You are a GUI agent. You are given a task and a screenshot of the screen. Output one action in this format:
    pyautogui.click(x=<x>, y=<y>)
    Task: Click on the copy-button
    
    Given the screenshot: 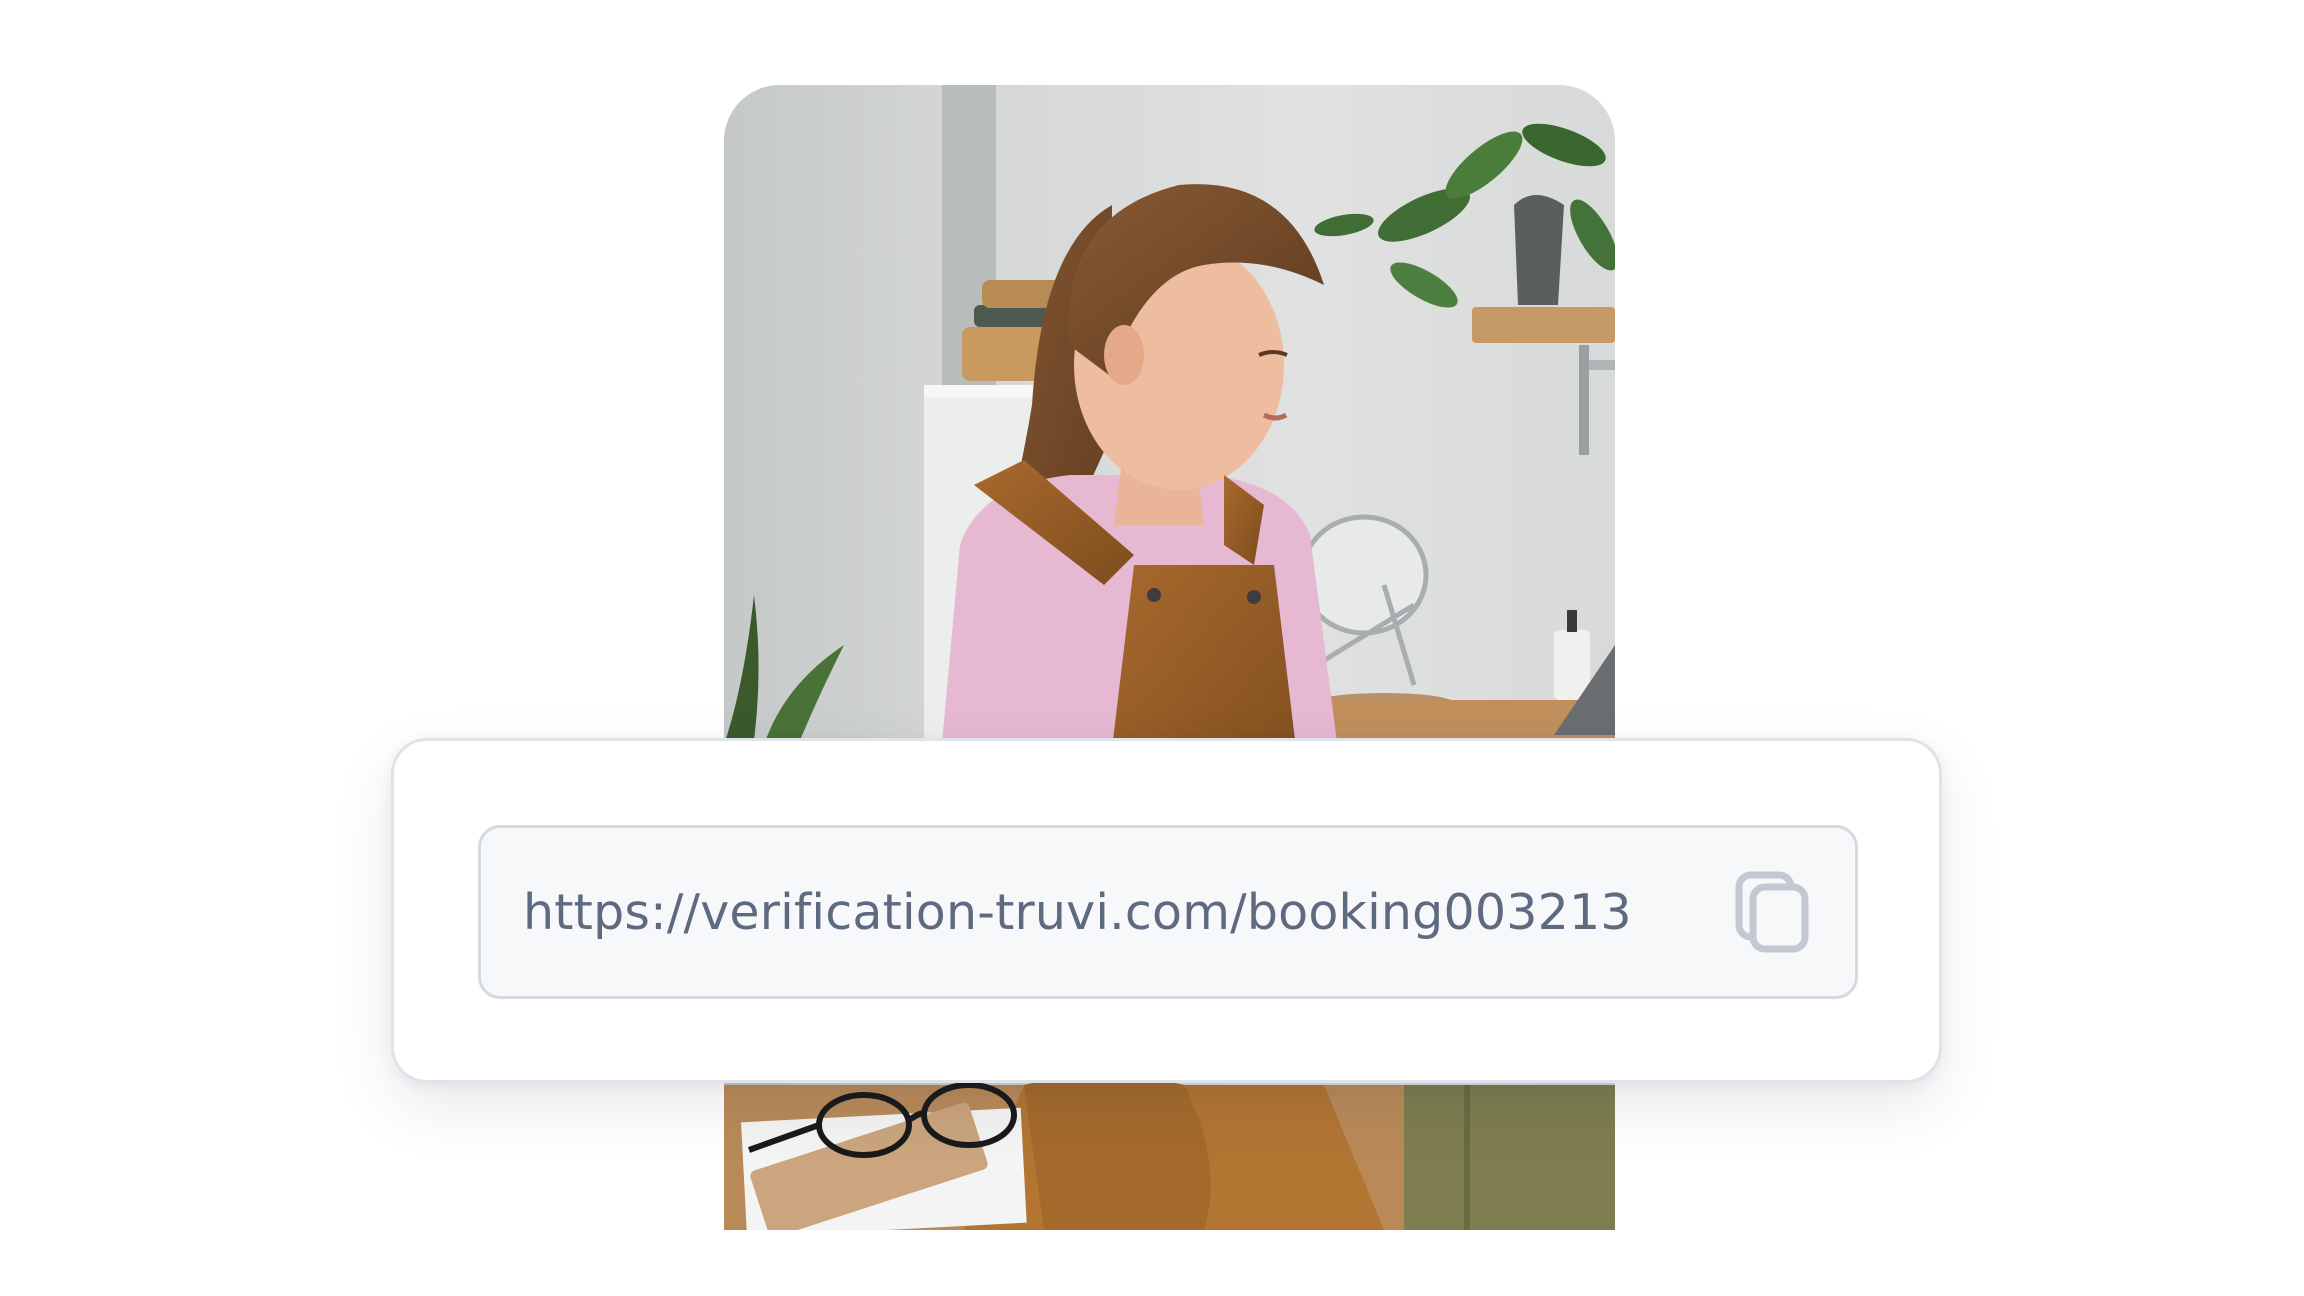 What is the action you would take?
    pyautogui.click(x=1773, y=912)
    